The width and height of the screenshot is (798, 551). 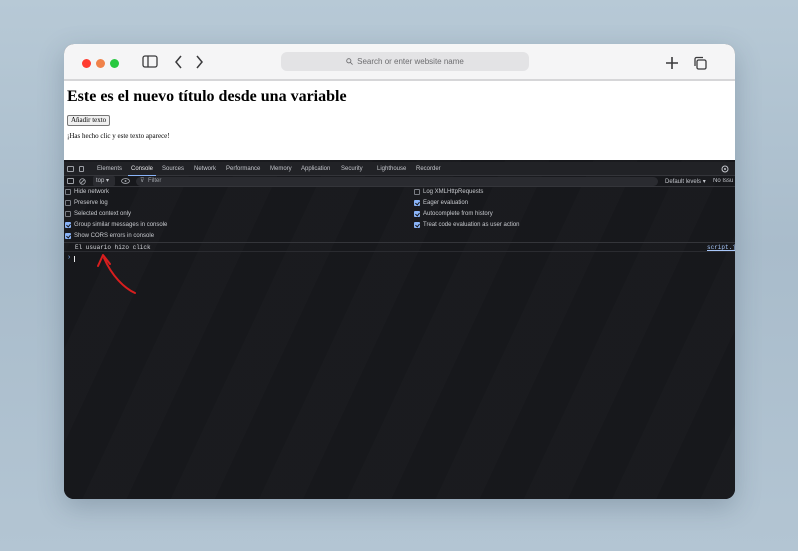 What do you see at coordinates (155, 181) in the screenshot?
I see `filter-placeholder: Filter` at bounding box center [155, 181].